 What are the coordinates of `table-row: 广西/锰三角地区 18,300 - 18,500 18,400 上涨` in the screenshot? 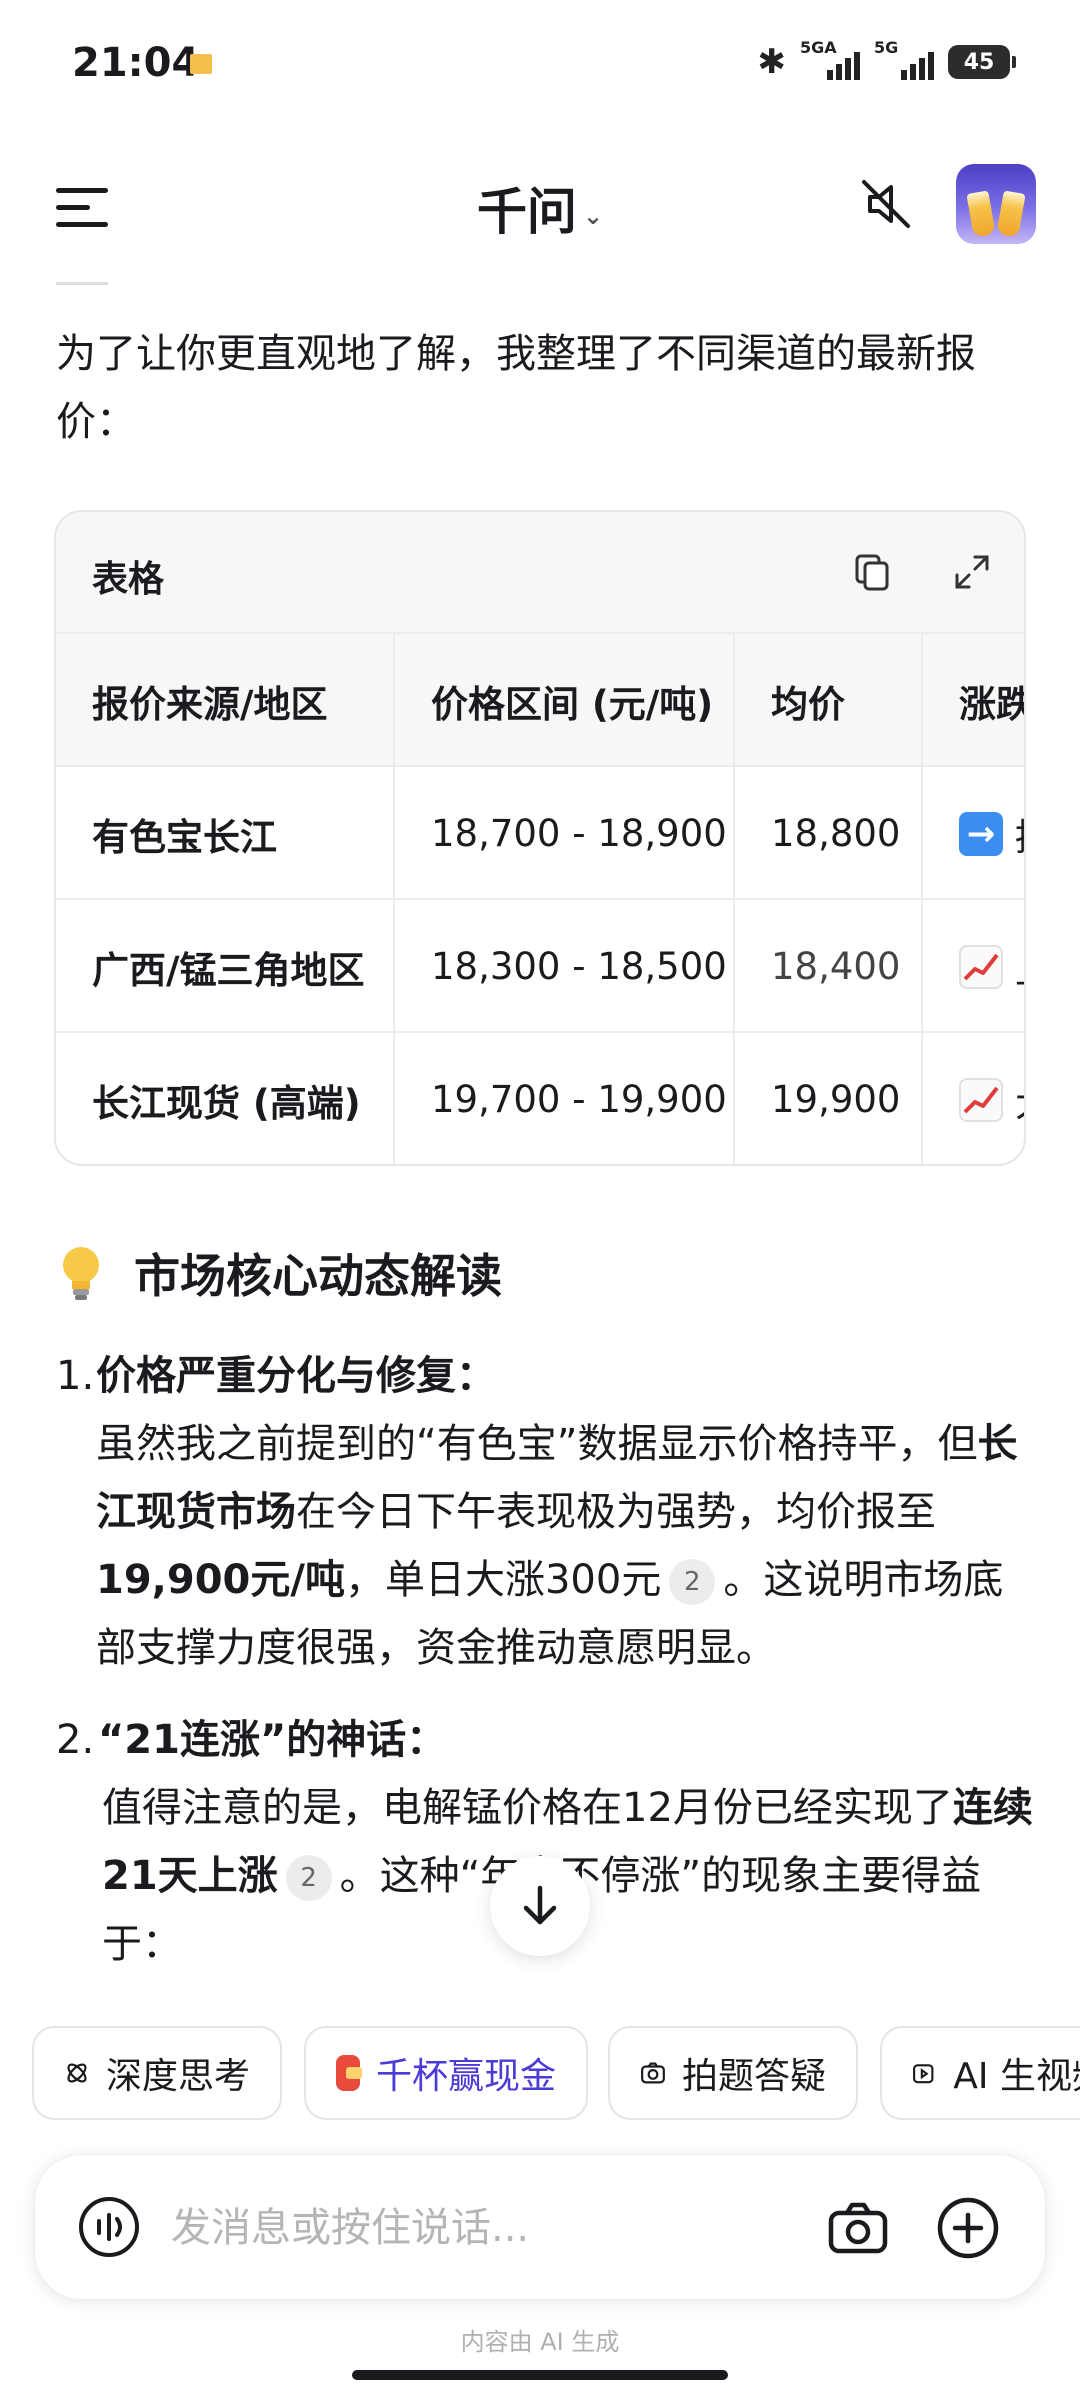 It's located at (540, 965).